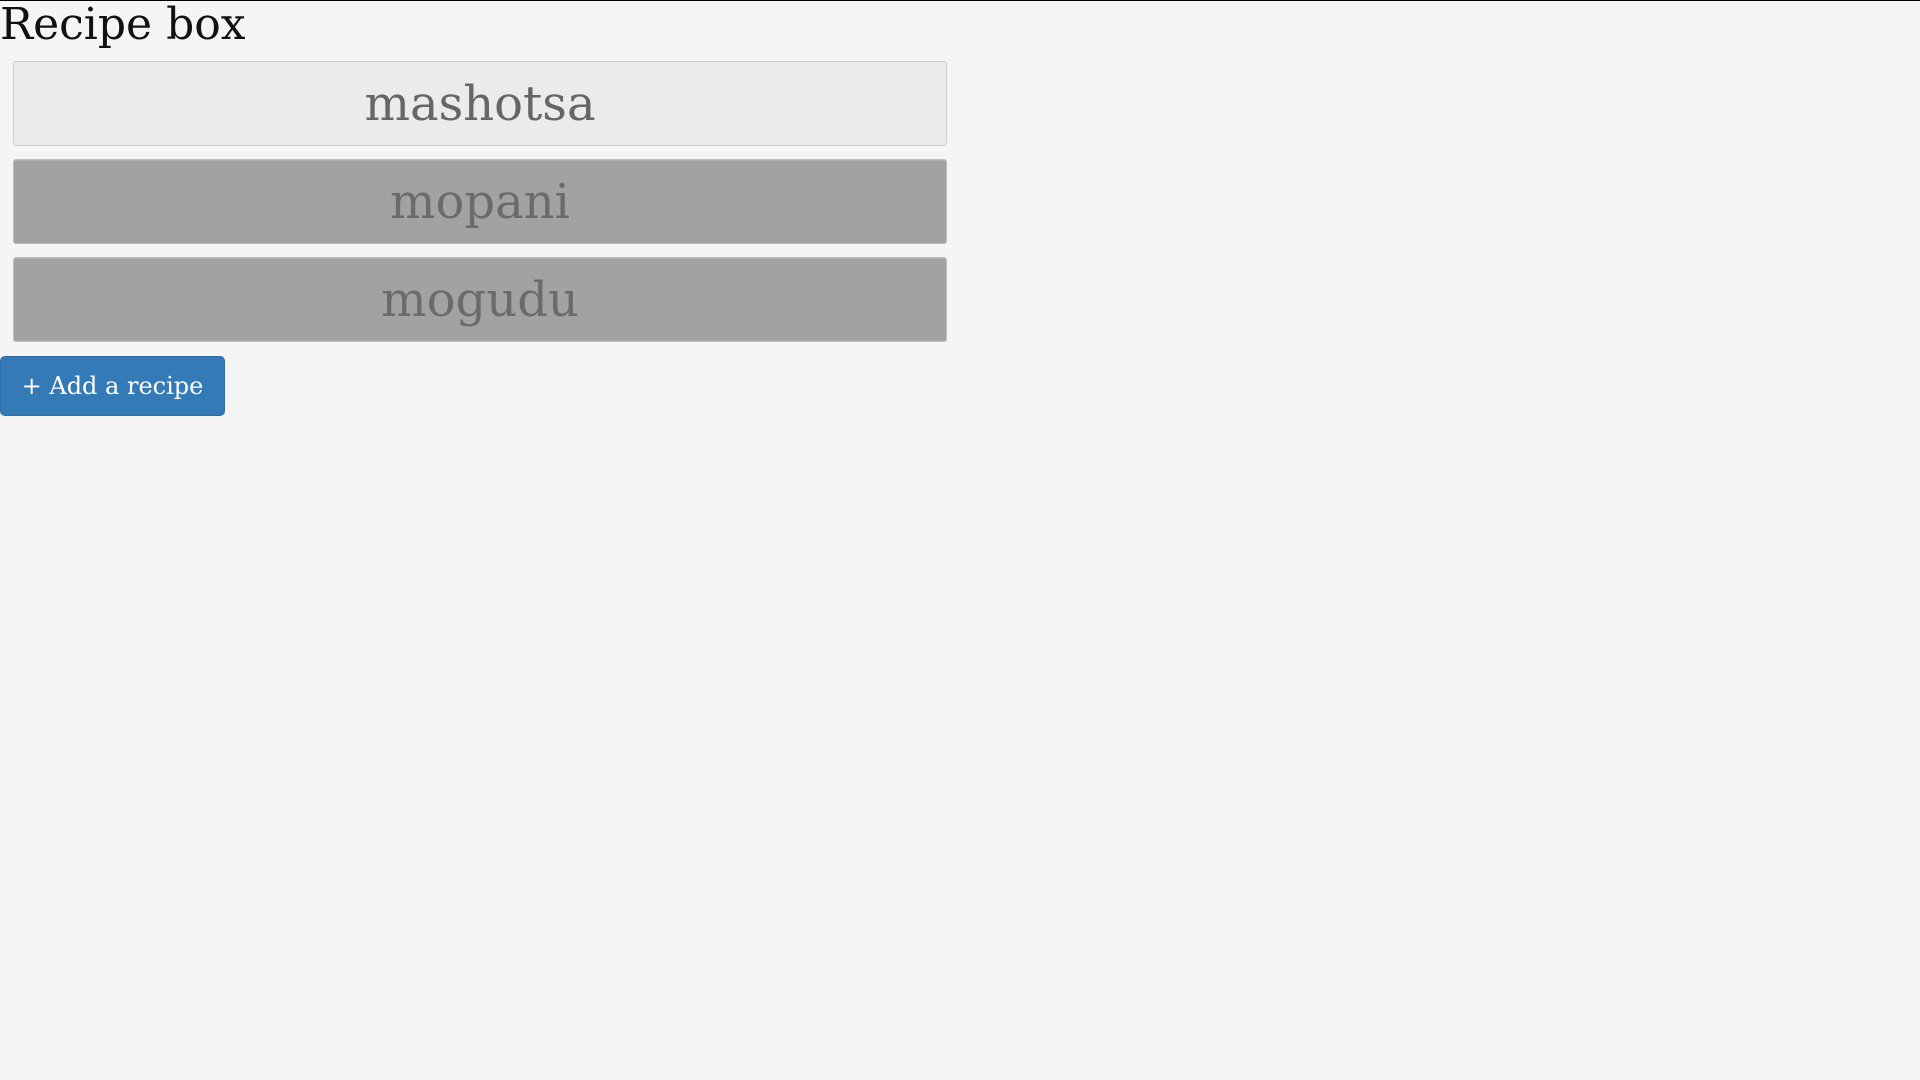 This screenshot has height=1080, width=1920. I want to click on add-recipe-button: + Add a recipe, so click(112, 386).